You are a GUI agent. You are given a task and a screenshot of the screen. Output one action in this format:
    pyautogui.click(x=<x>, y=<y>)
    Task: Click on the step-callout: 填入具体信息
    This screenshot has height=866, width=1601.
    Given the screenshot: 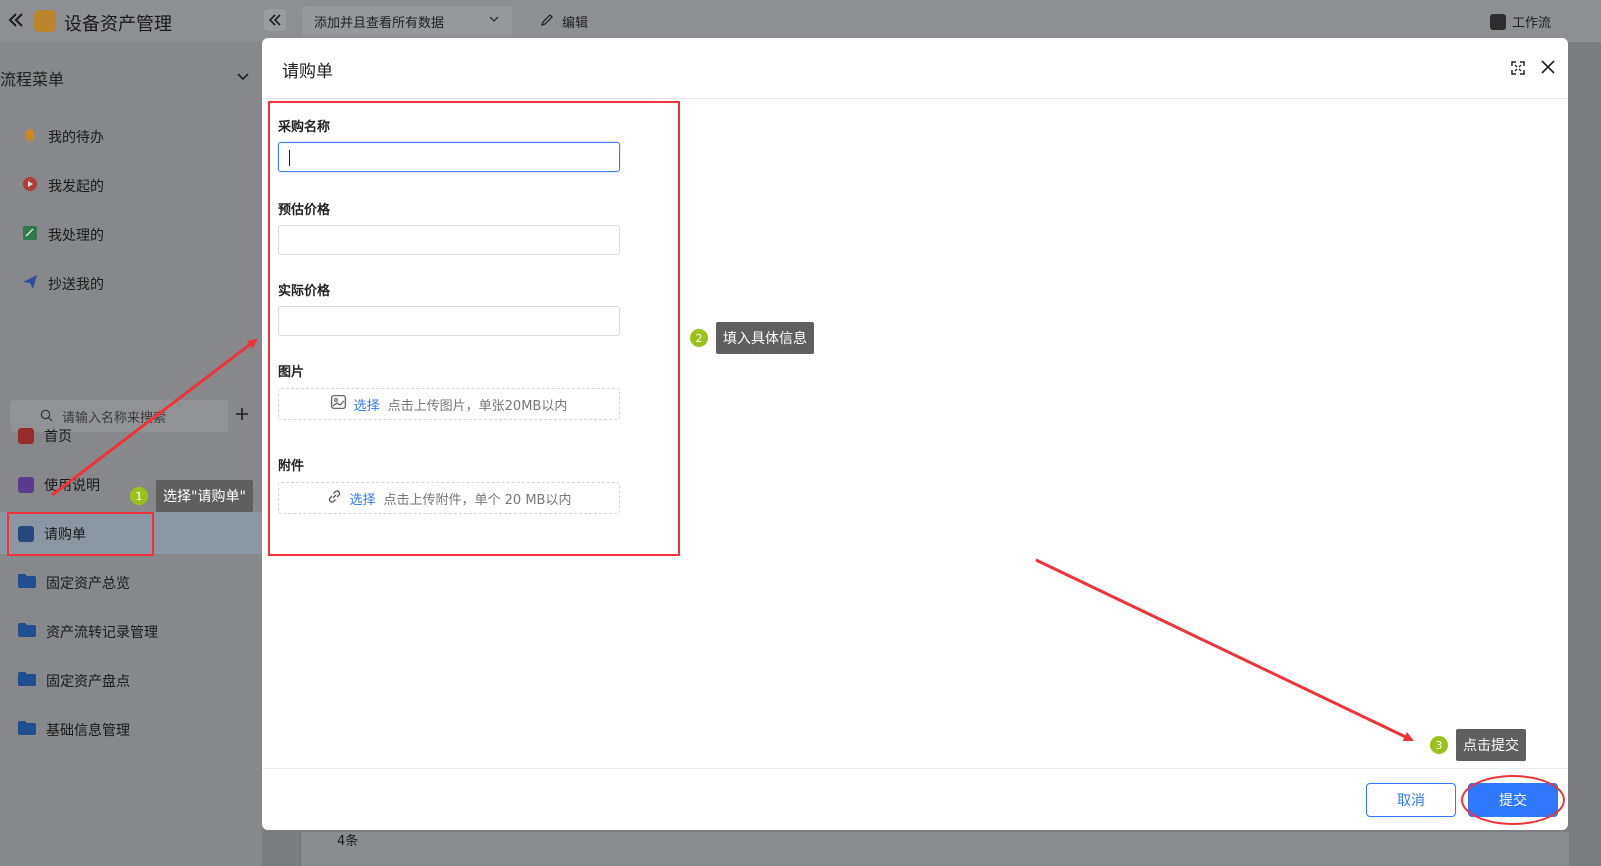 What is the action you would take?
    pyautogui.click(x=765, y=338)
    